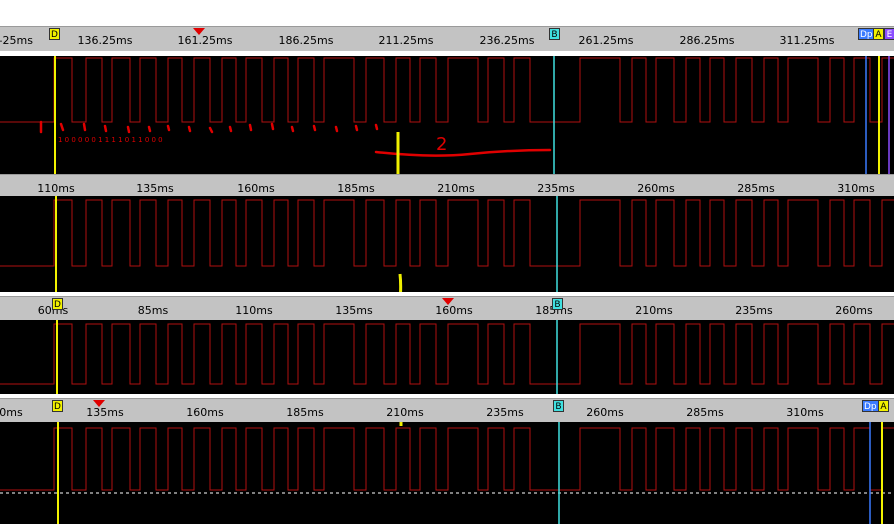 The width and height of the screenshot is (894, 524). What do you see at coordinates (11, 412) in the screenshot?
I see `tick-label: 0ms` at bounding box center [11, 412].